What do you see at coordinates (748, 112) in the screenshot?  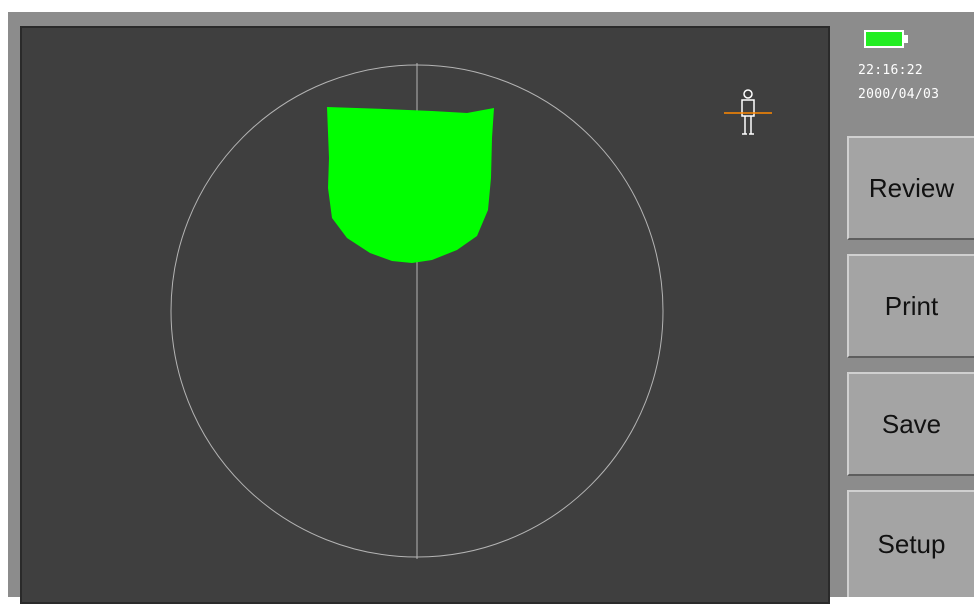 I see `patient-orientation-icon` at bounding box center [748, 112].